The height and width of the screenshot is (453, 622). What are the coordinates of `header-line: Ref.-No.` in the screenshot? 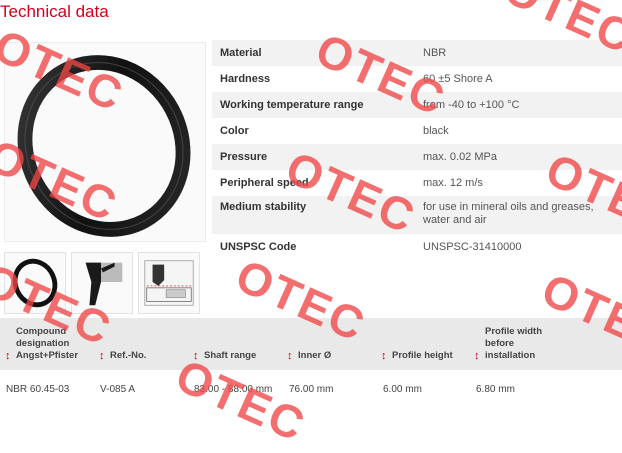 It's located at (128, 355).